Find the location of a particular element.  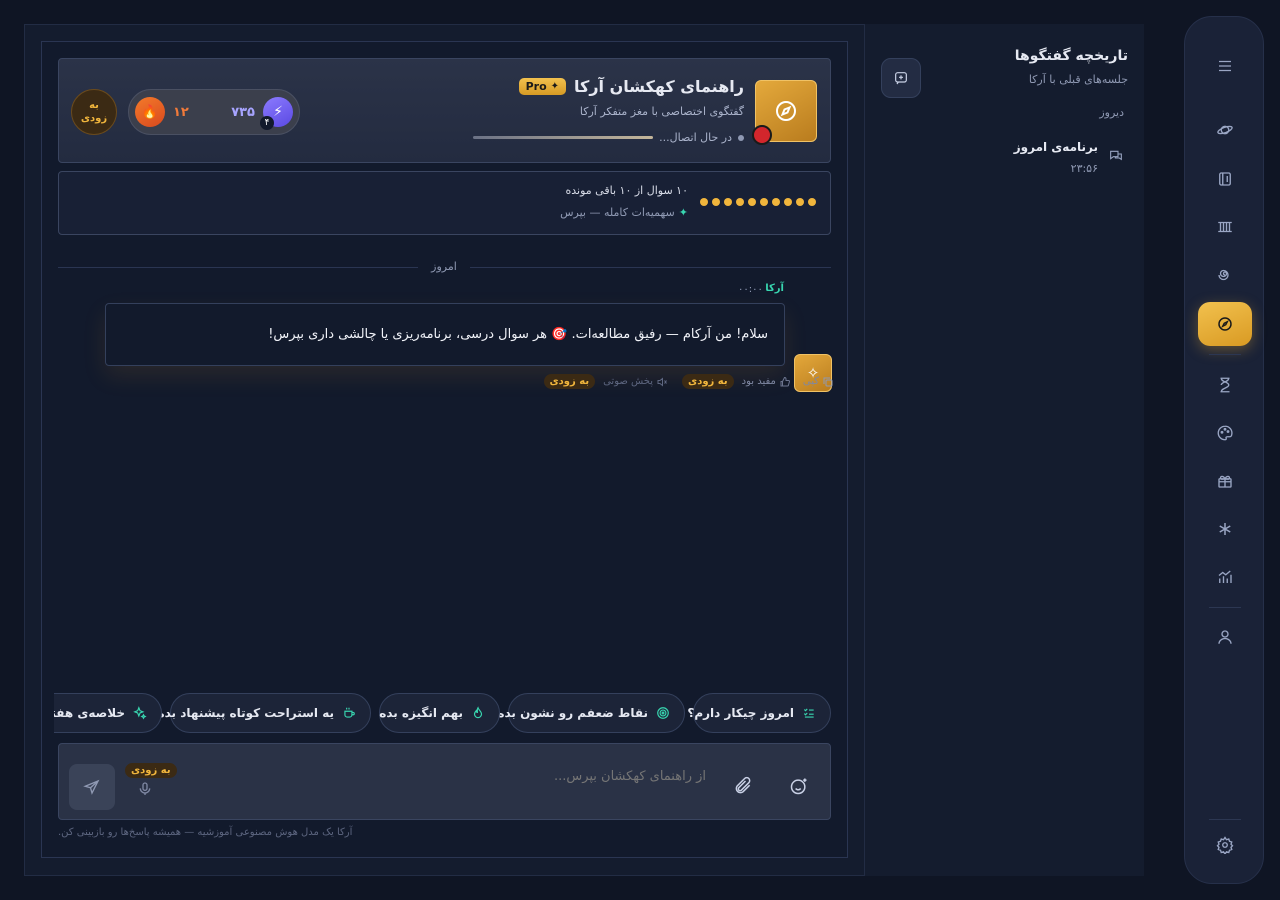

history-item-time: ۲۳:۵۶ is located at coordinates (1084, 168).